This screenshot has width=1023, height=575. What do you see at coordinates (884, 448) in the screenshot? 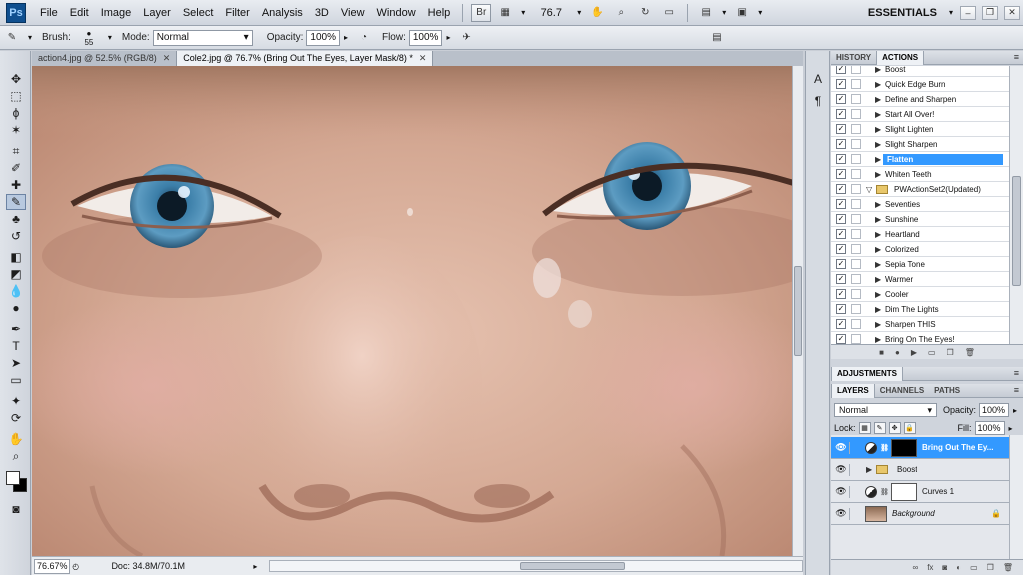
I see `mask-link-icon: ⛓` at bounding box center [884, 448].